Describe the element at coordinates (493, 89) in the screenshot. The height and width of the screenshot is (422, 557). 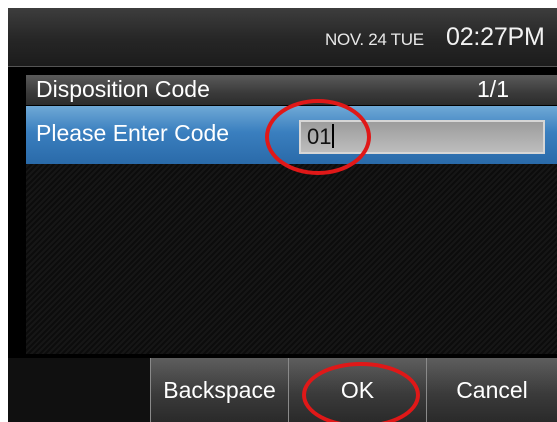
I see `page-indicator: 1/1` at that location.